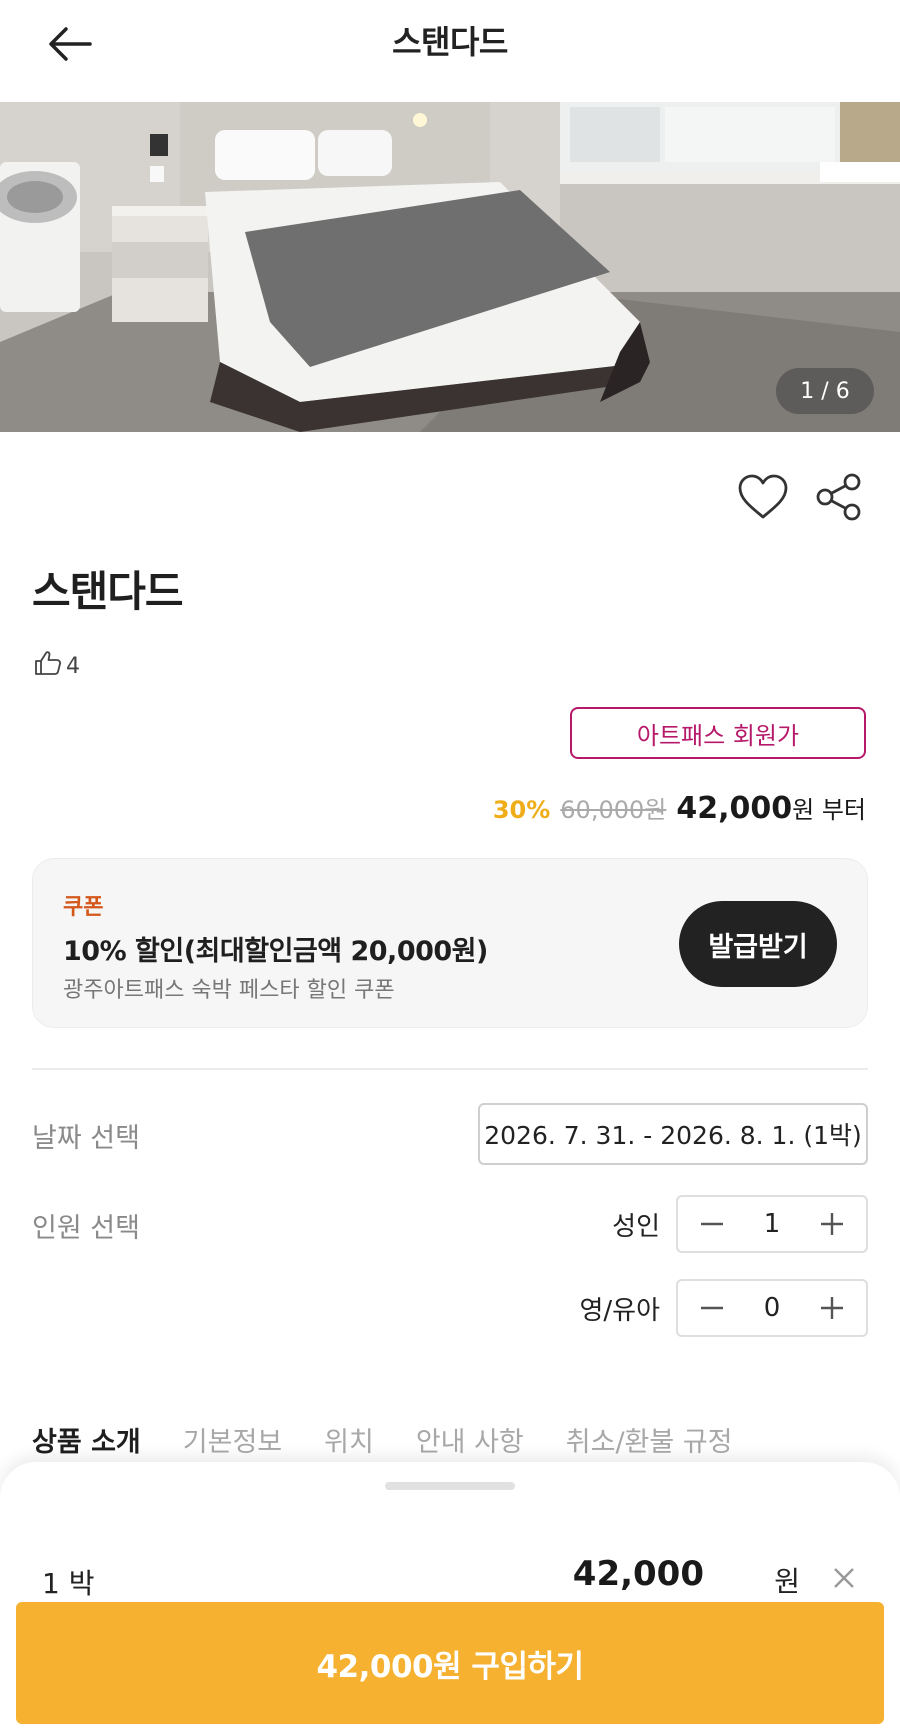  I want to click on image-counter: 1 / 6, so click(825, 391).